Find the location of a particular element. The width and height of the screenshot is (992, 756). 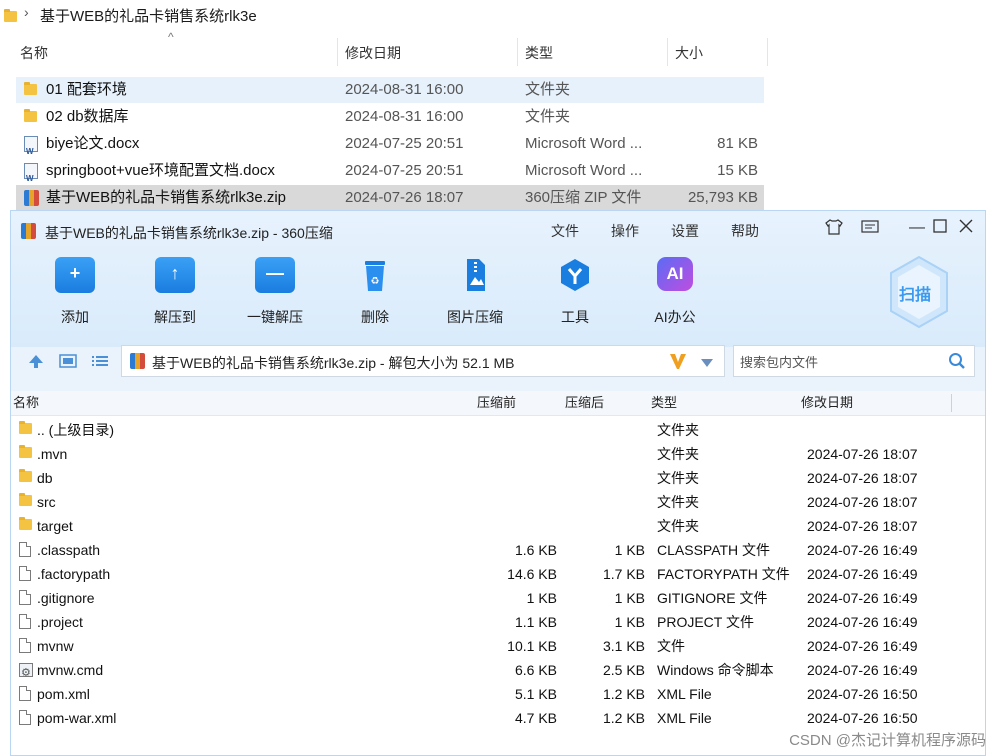

scan-button: 扫描 is located at coordinates (919, 292).